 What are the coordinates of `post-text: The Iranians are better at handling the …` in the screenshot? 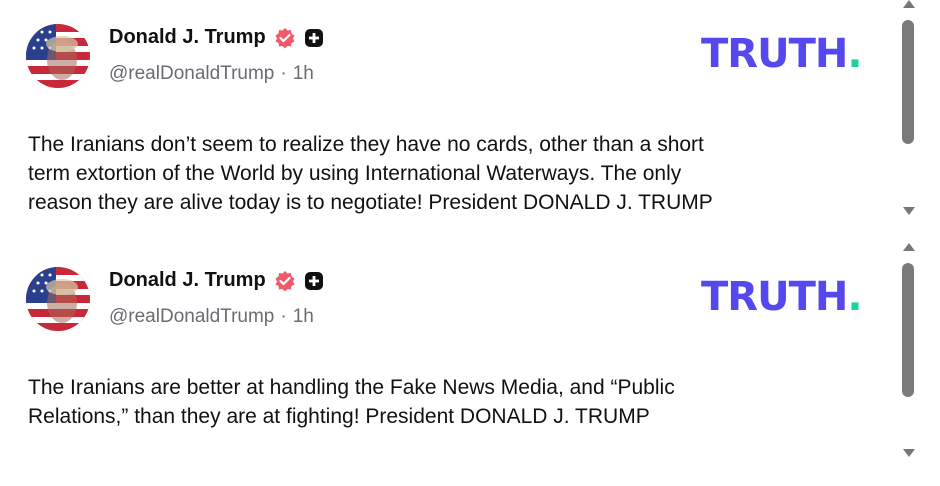 It's located at (351, 402).